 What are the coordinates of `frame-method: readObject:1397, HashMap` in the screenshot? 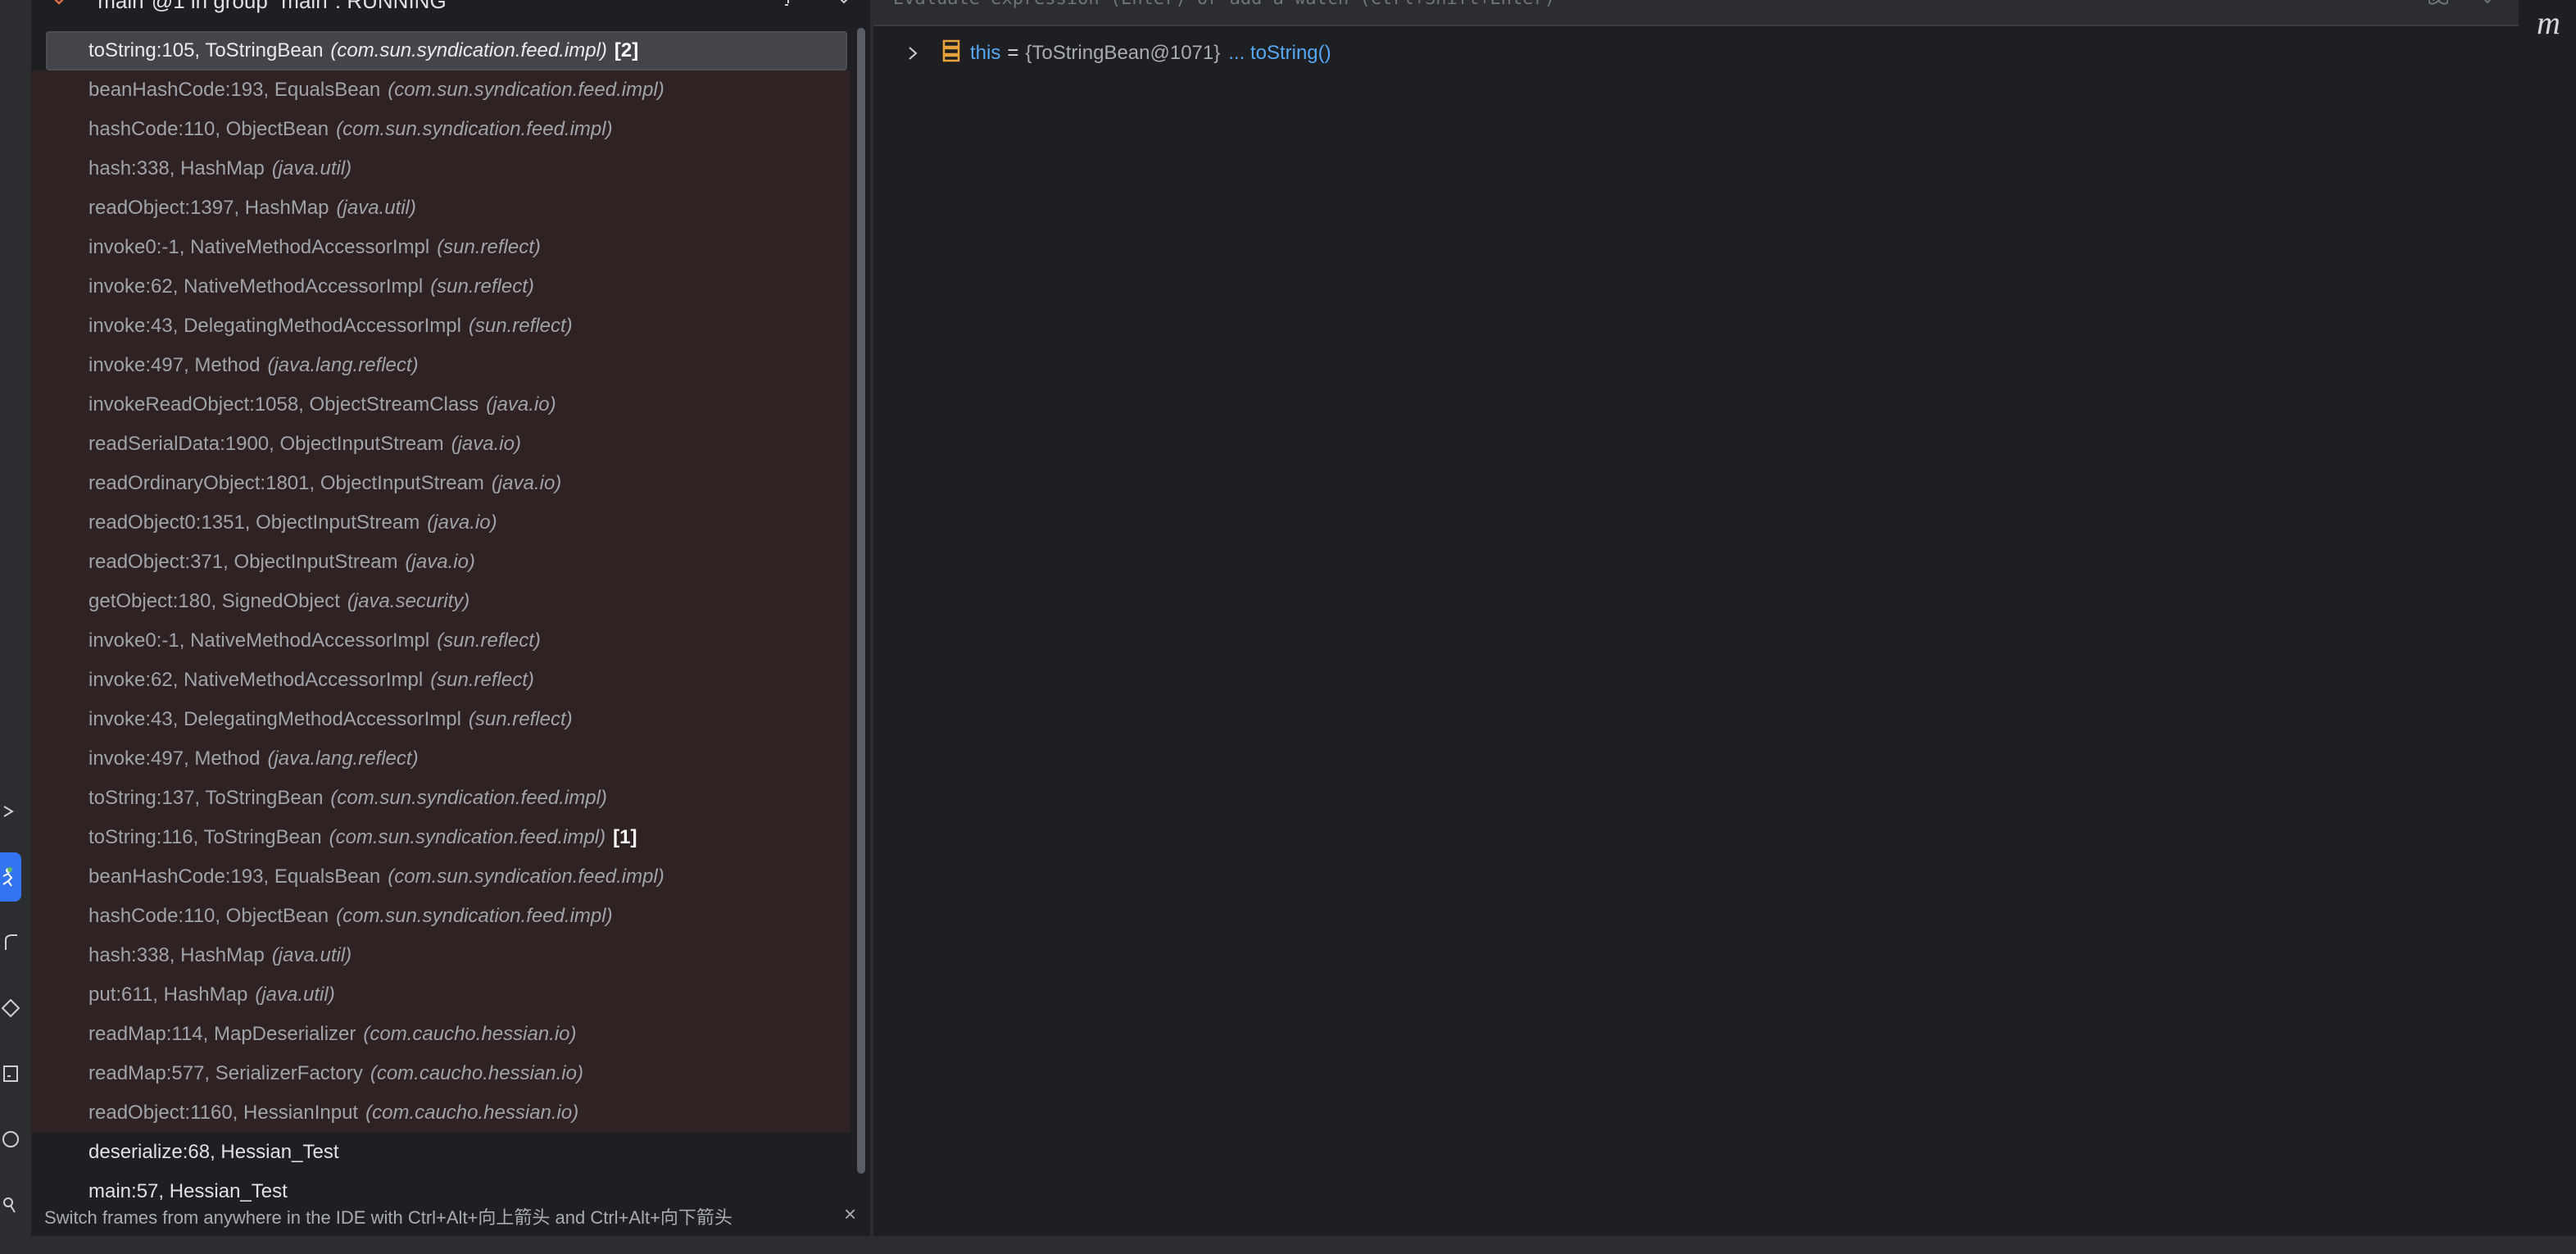 It's located at (208, 208).